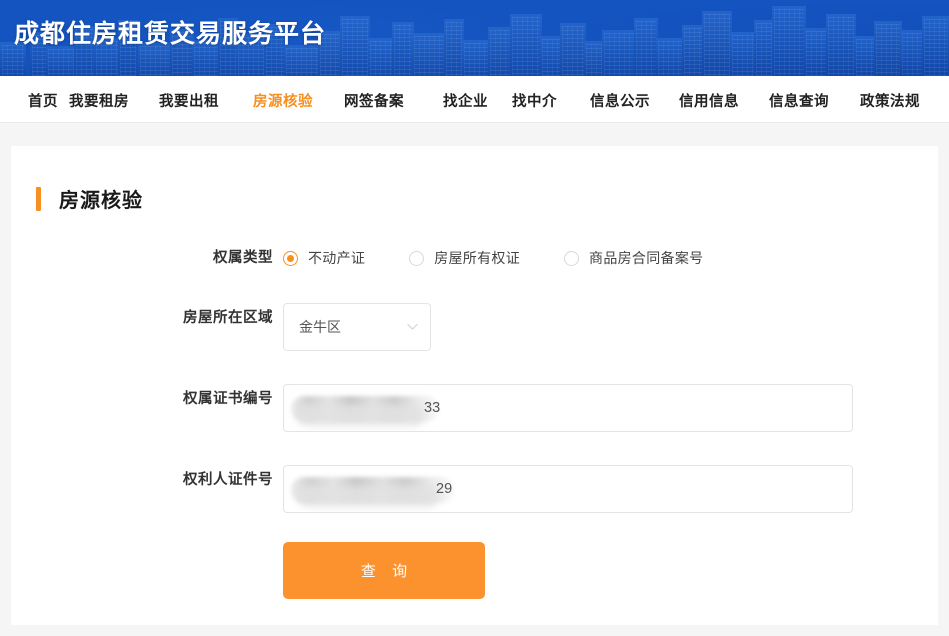 This screenshot has height=636, width=949. Describe the element at coordinates (43, 100) in the screenshot. I see `nav-item-0: 首页` at that location.